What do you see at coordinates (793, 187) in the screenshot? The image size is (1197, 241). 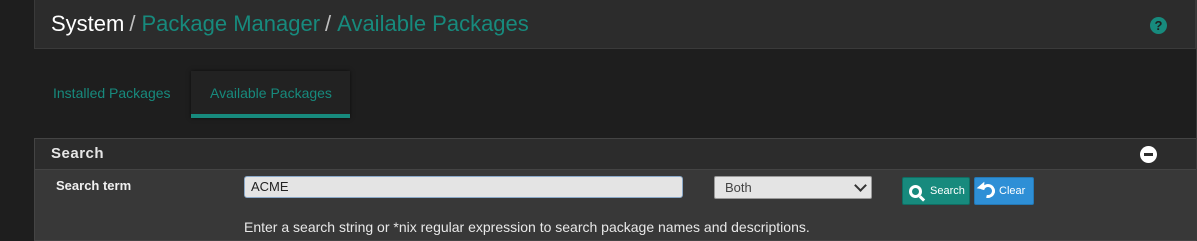 I see `search-scope-select: Both` at bounding box center [793, 187].